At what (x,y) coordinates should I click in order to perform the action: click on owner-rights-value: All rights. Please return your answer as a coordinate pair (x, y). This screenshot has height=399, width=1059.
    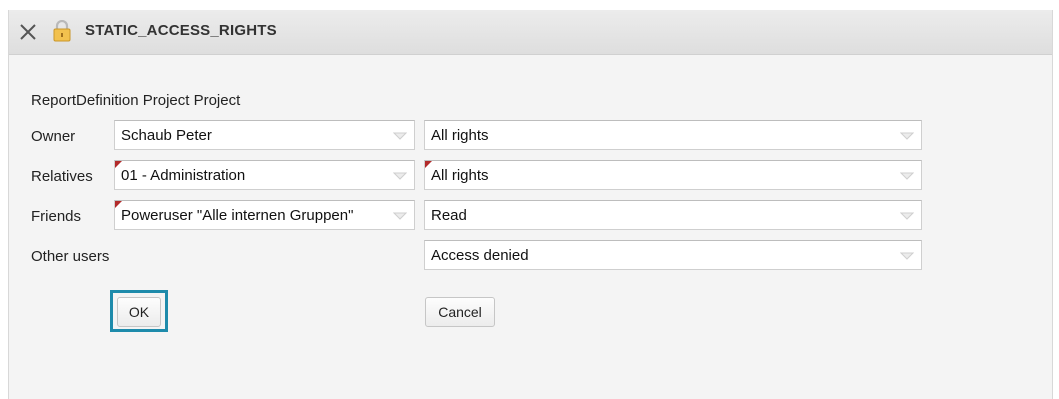
    Looking at the image, I should click on (460, 135).